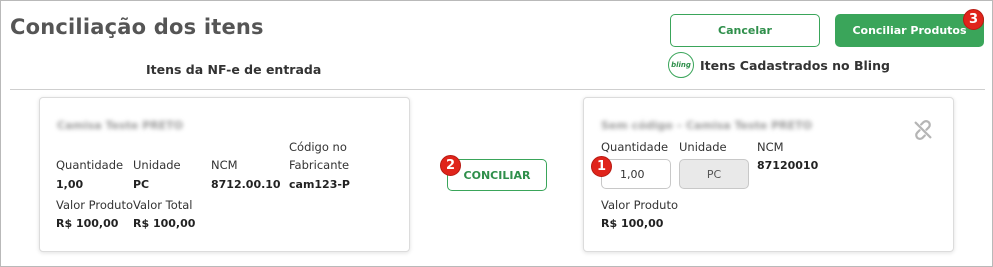 The height and width of the screenshot is (267, 993). Describe the element at coordinates (632, 223) in the screenshot. I see `bling-valor-produto-value: R$ 100,00` at that location.